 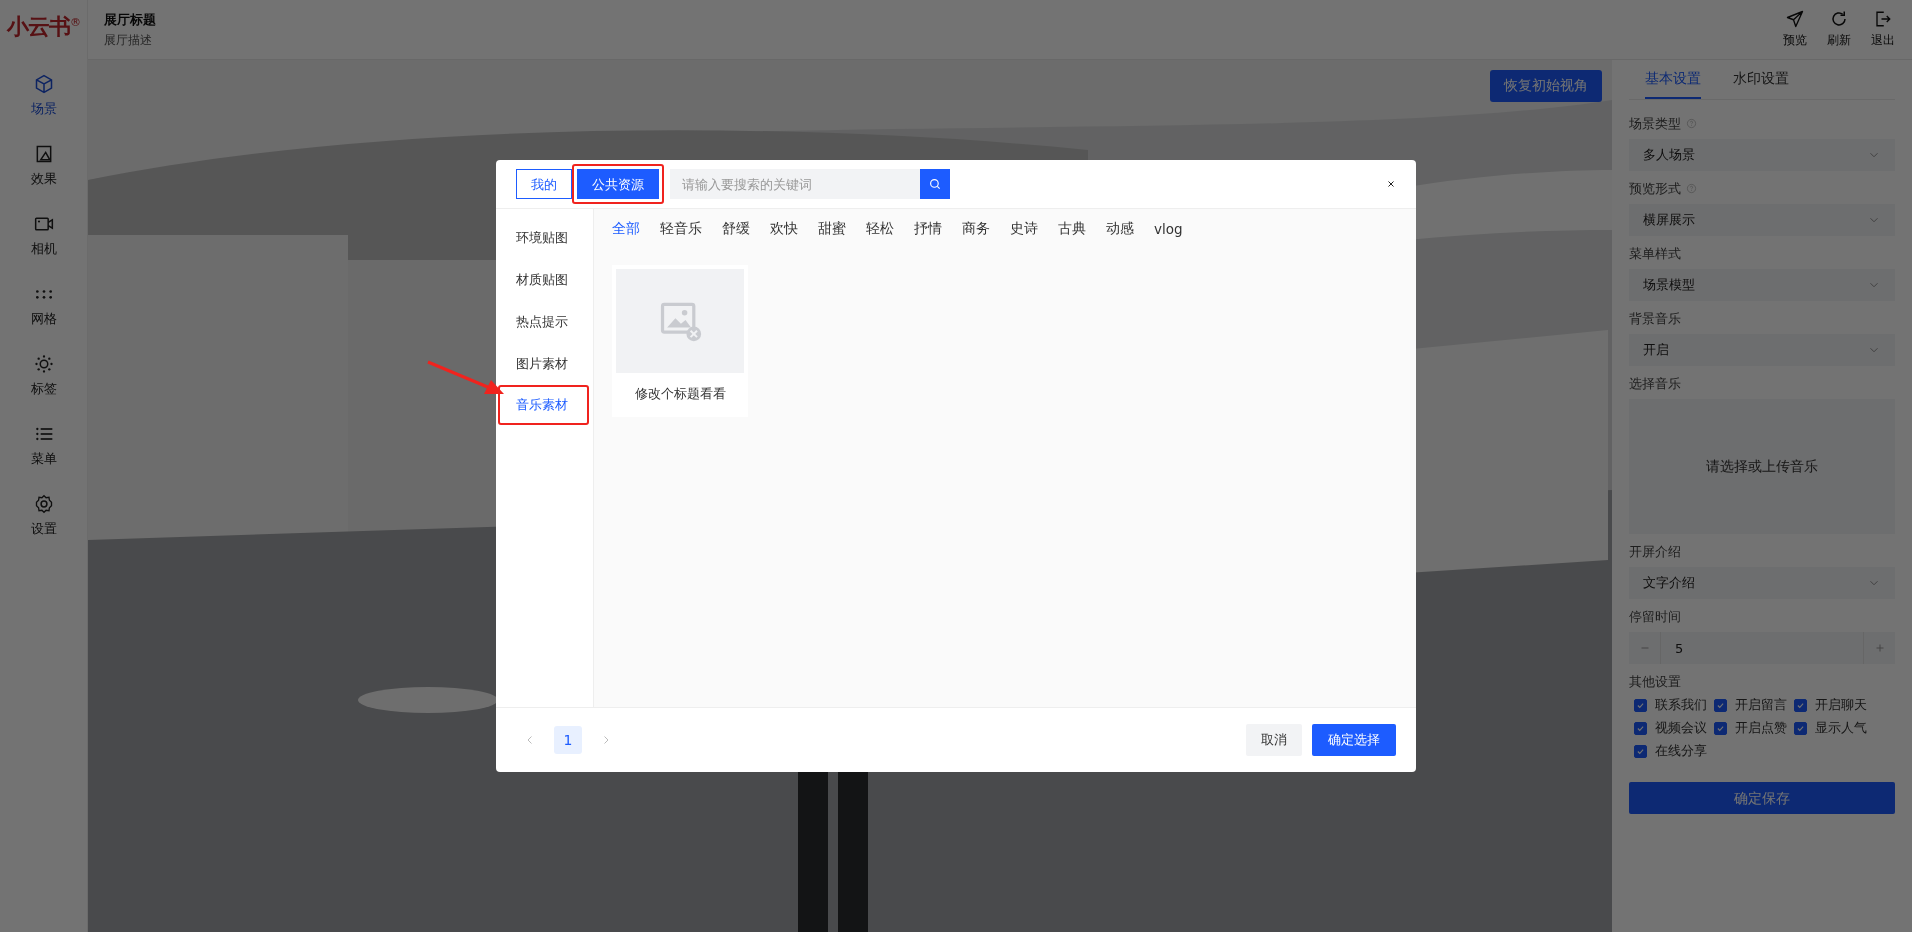 What do you see at coordinates (1168, 229) in the screenshot?
I see `filter-tag: vlog` at bounding box center [1168, 229].